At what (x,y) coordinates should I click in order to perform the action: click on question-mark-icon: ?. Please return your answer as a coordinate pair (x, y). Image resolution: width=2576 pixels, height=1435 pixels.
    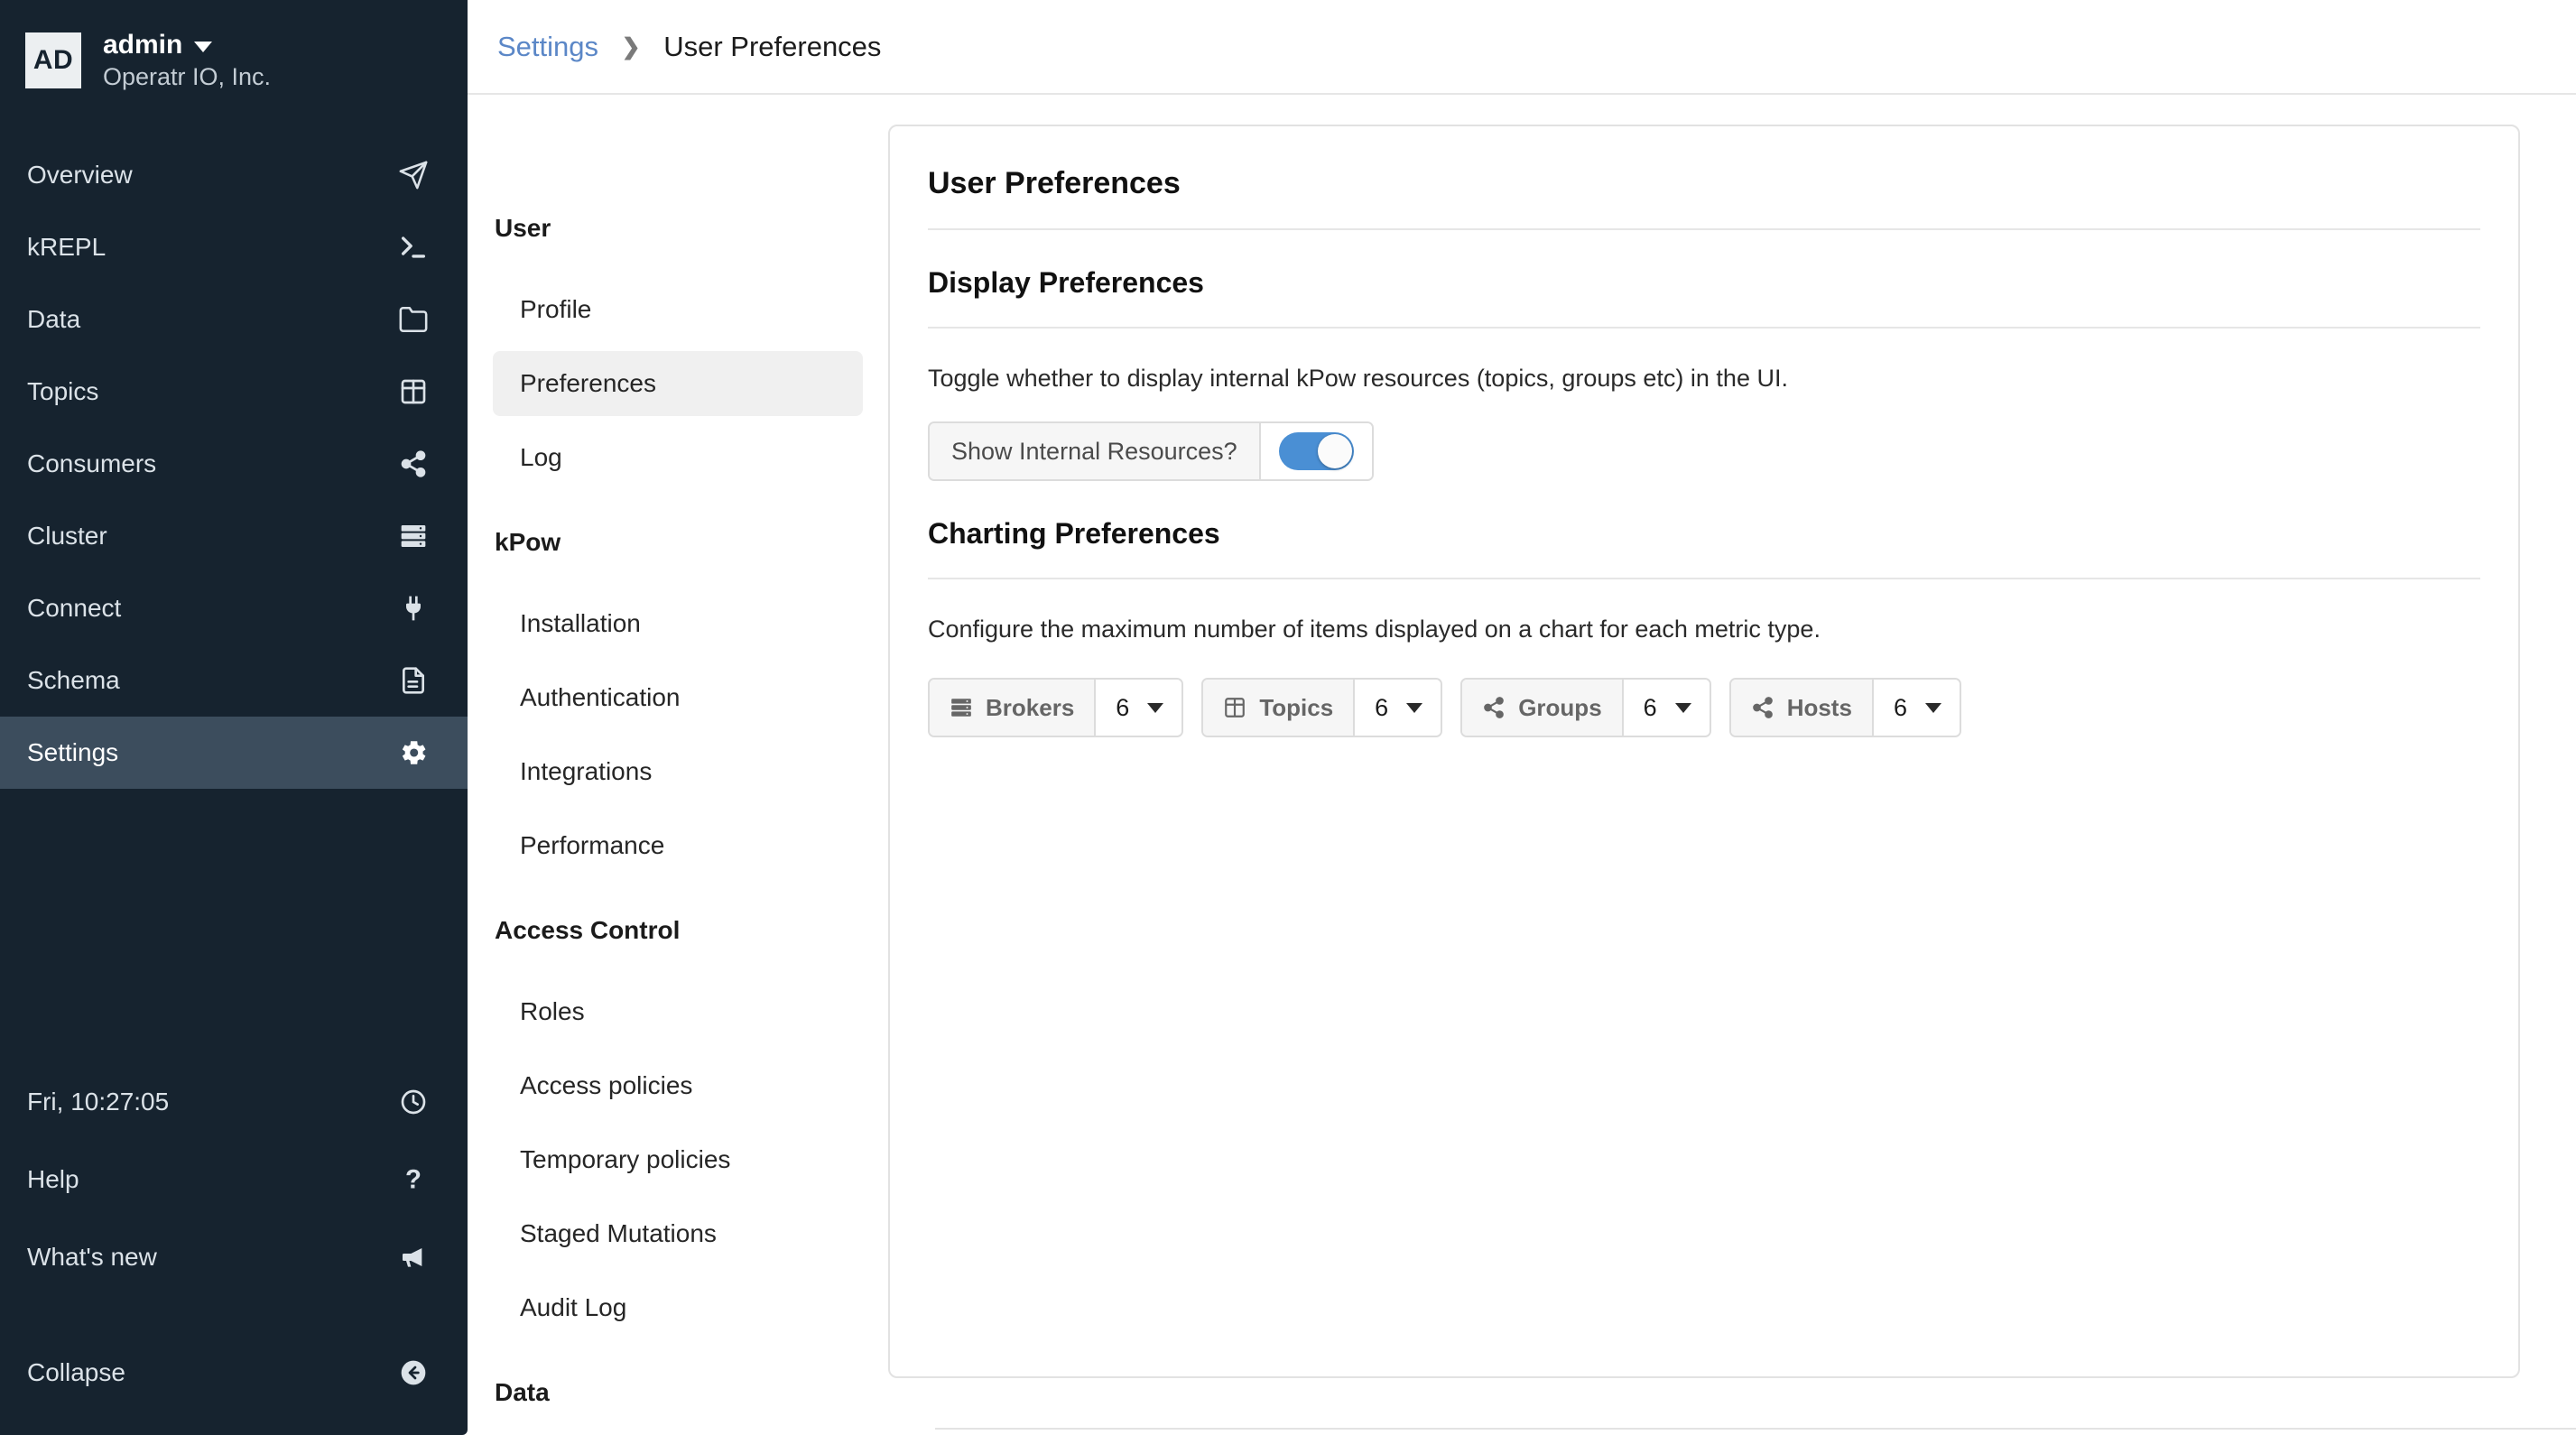
    Looking at the image, I should click on (413, 1180).